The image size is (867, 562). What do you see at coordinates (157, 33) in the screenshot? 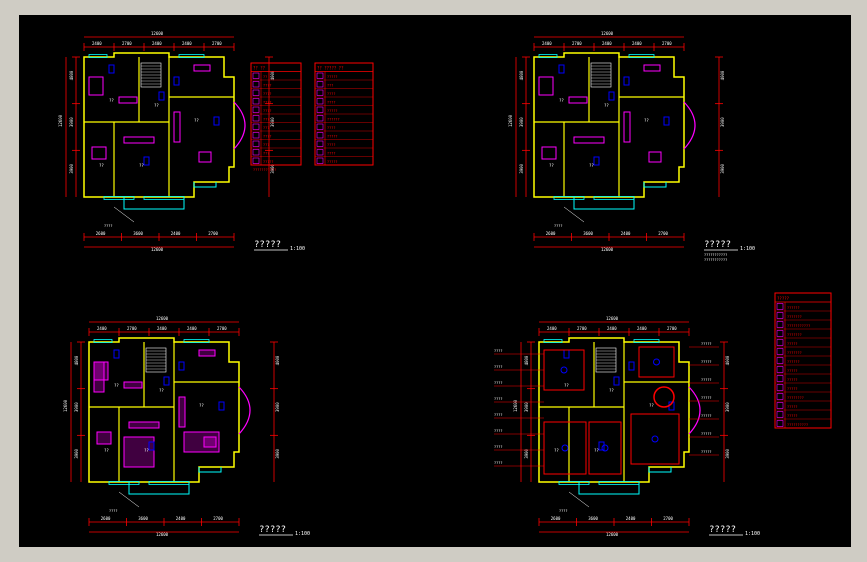
I see `dim-label-top-overall: 12600` at bounding box center [157, 33].